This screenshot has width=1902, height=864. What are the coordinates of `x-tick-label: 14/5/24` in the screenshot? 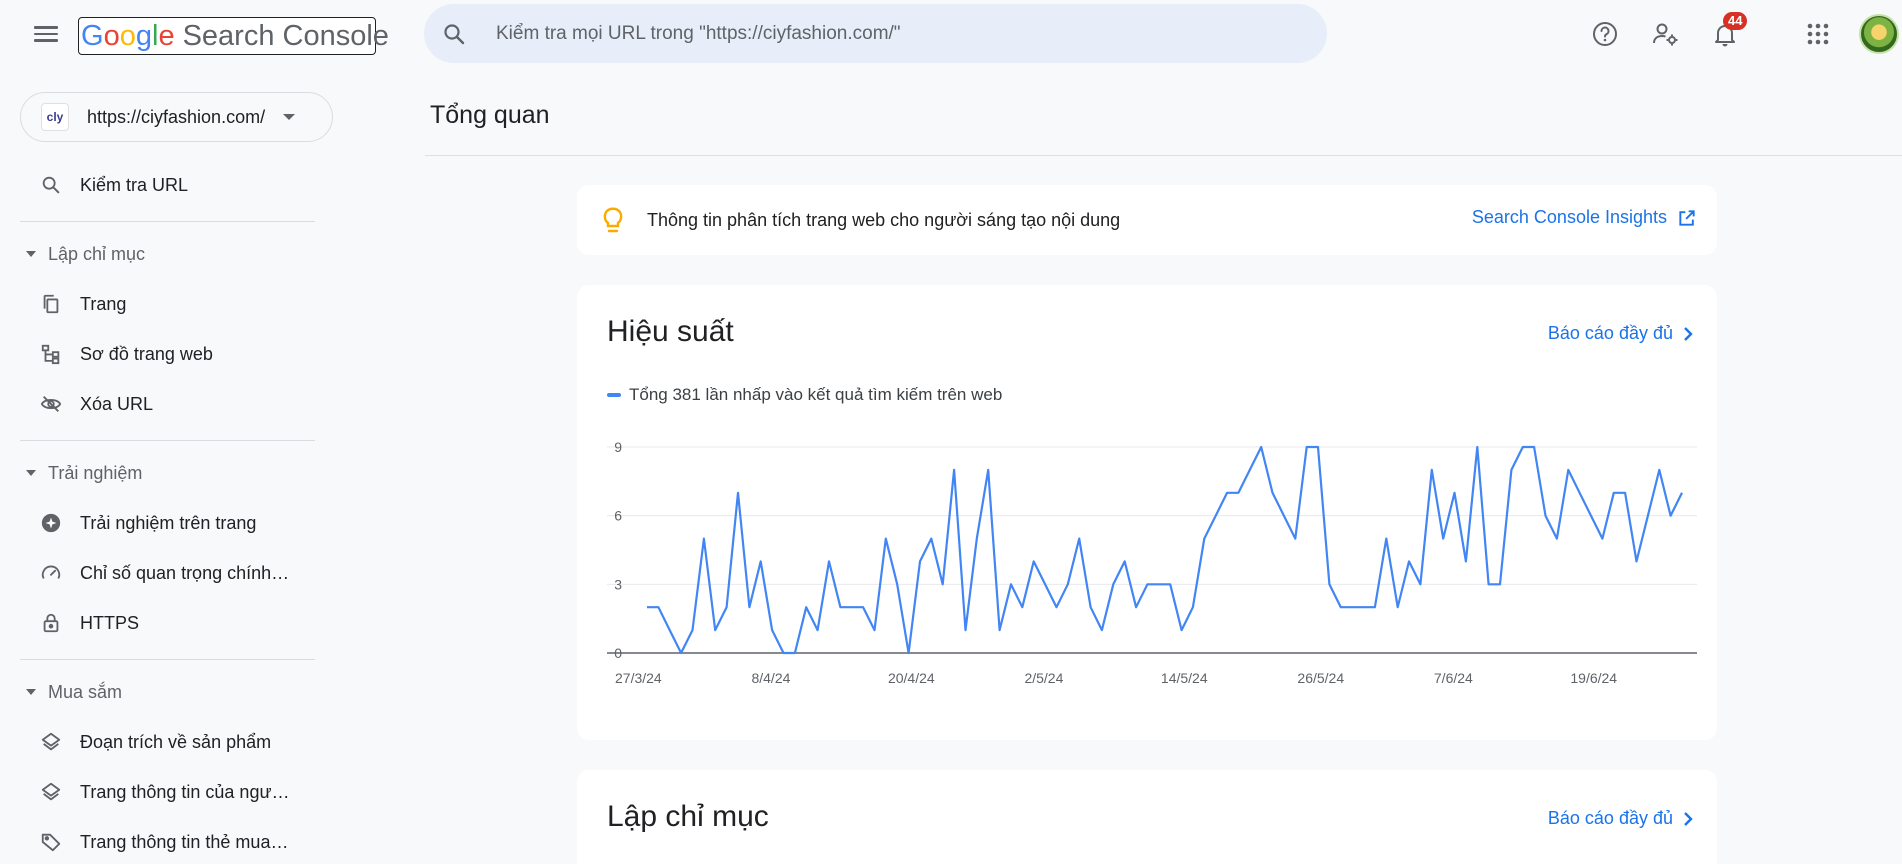 It's located at (1184, 678).